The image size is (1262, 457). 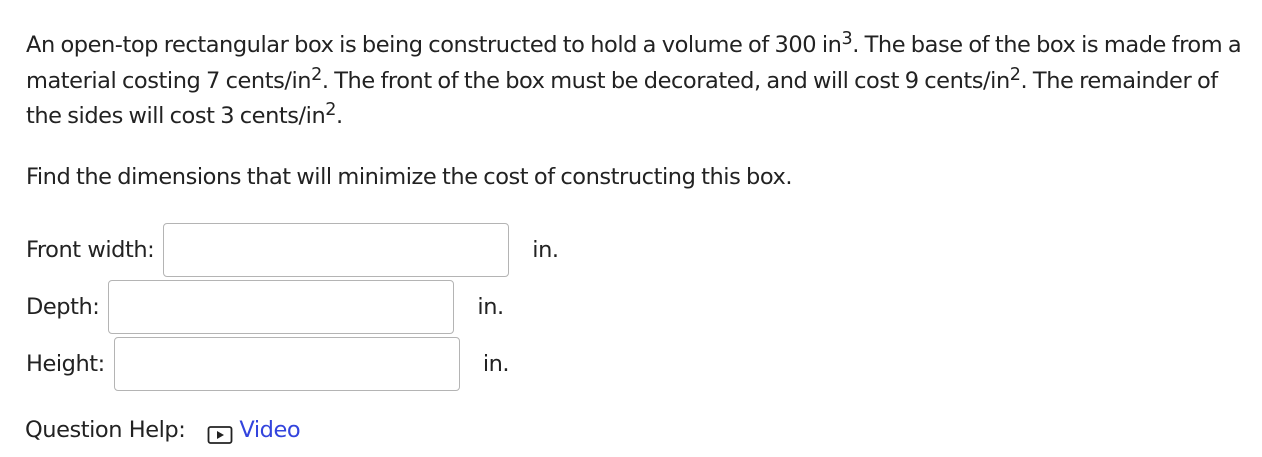 What do you see at coordinates (220, 435) in the screenshot?
I see `play-icon-graphic` at bounding box center [220, 435].